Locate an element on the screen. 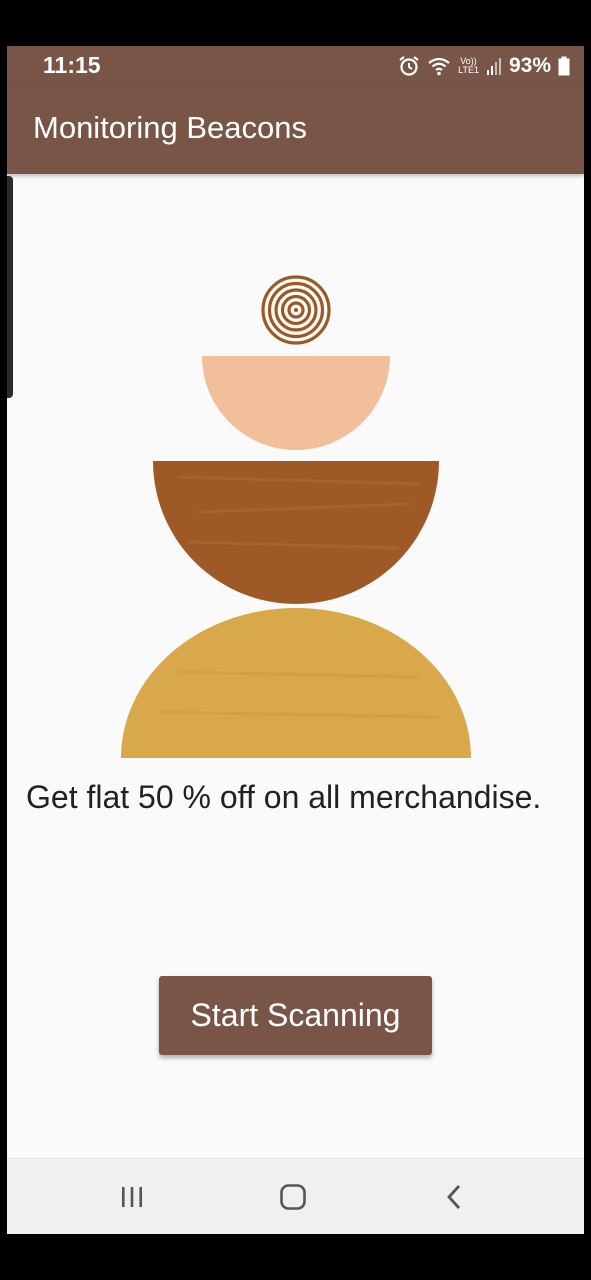 This screenshot has height=1280, width=591. brown-half-circle is located at coordinates (296, 532).